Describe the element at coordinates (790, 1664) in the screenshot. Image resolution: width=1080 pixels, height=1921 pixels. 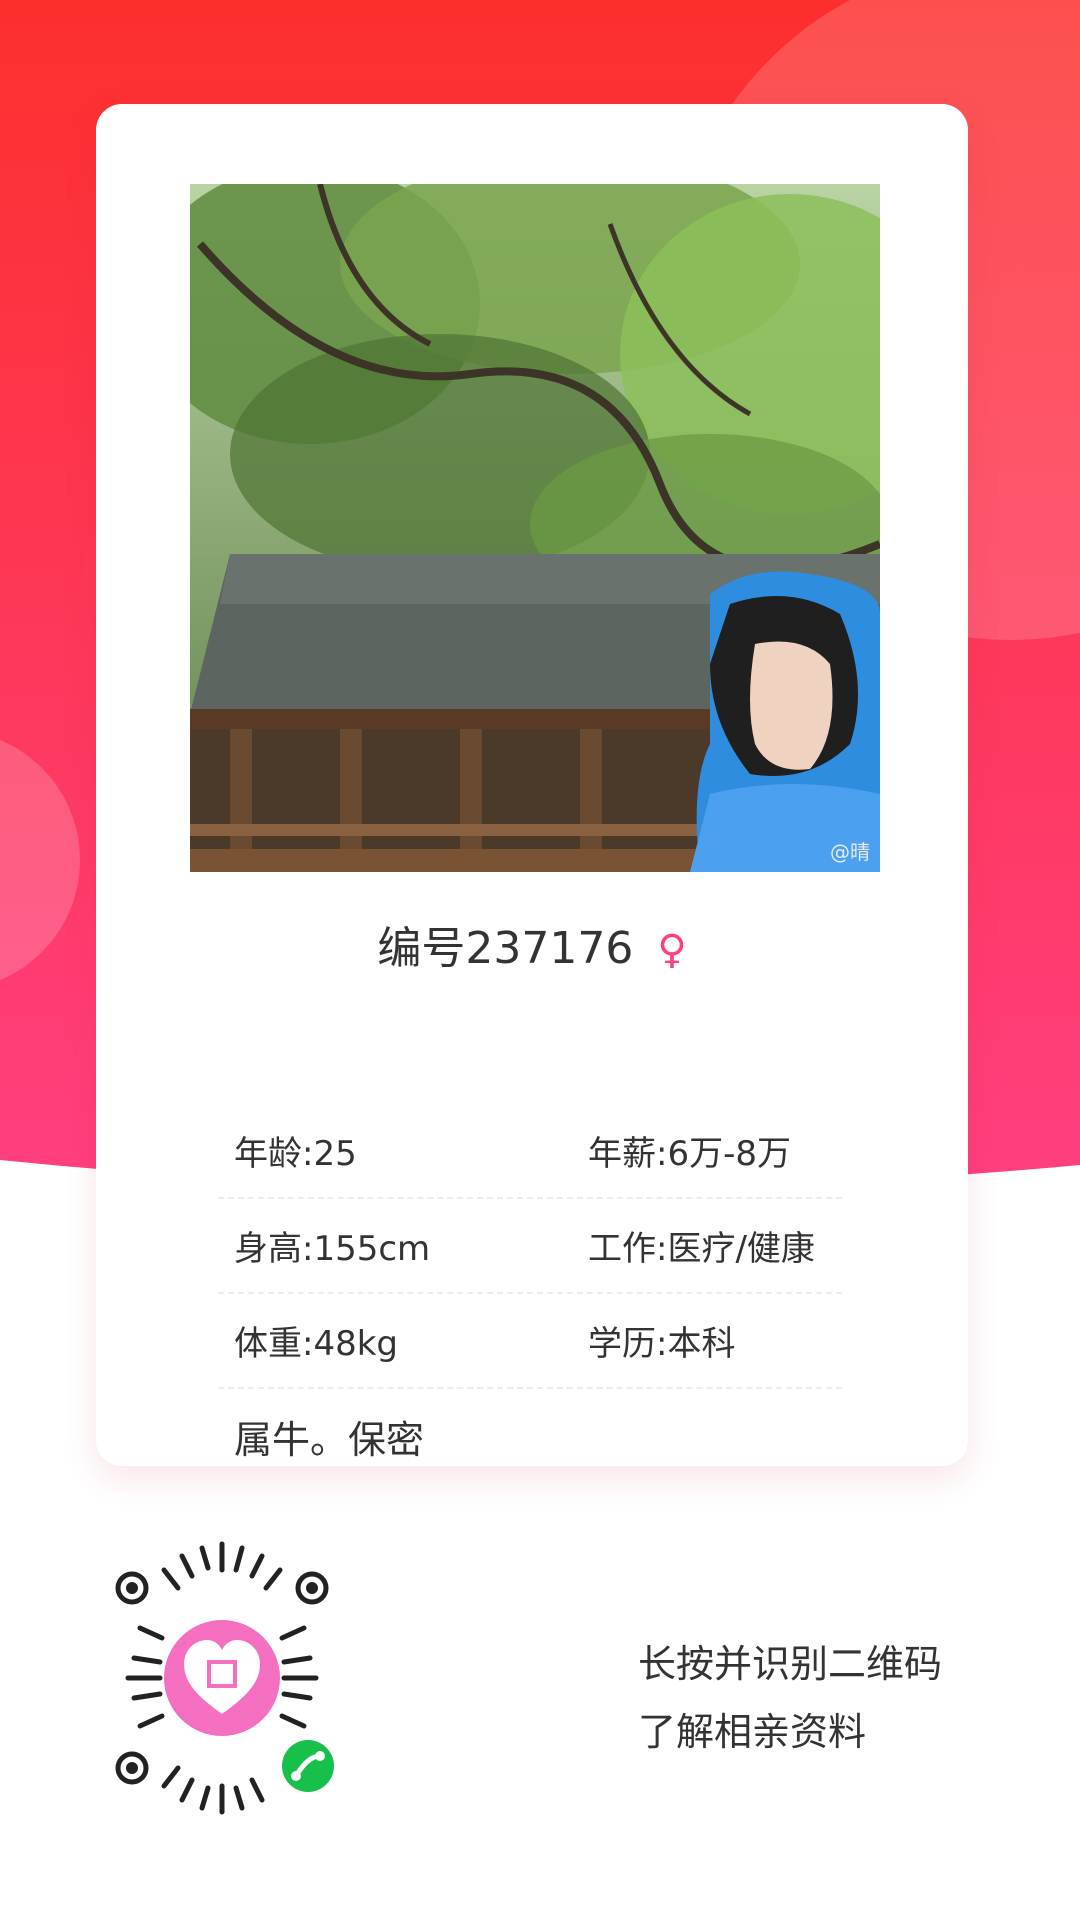
I see `qr-instruction-line-1: 长按并识别二维码` at that location.